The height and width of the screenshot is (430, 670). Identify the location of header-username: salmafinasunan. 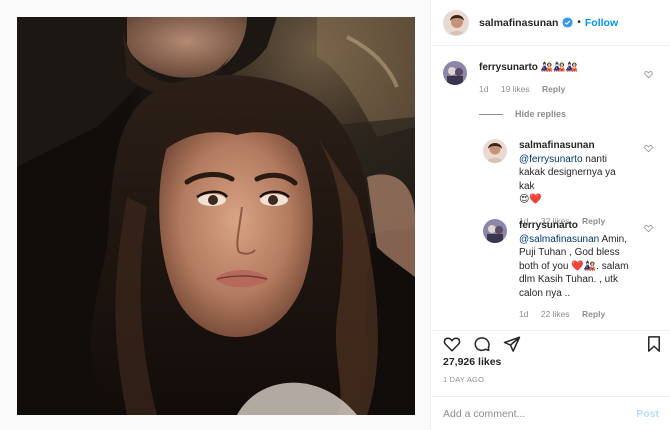
(518, 23).